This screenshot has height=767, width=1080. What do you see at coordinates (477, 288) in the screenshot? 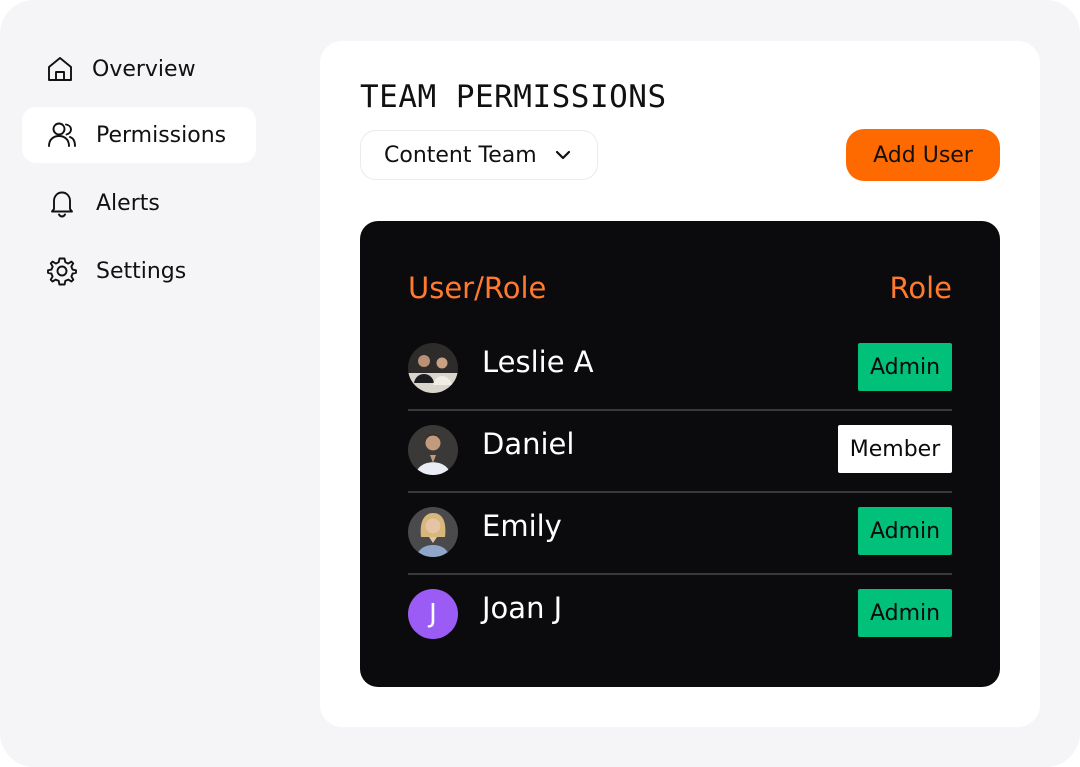
I see `column-header-user: User/Role` at bounding box center [477, 288].